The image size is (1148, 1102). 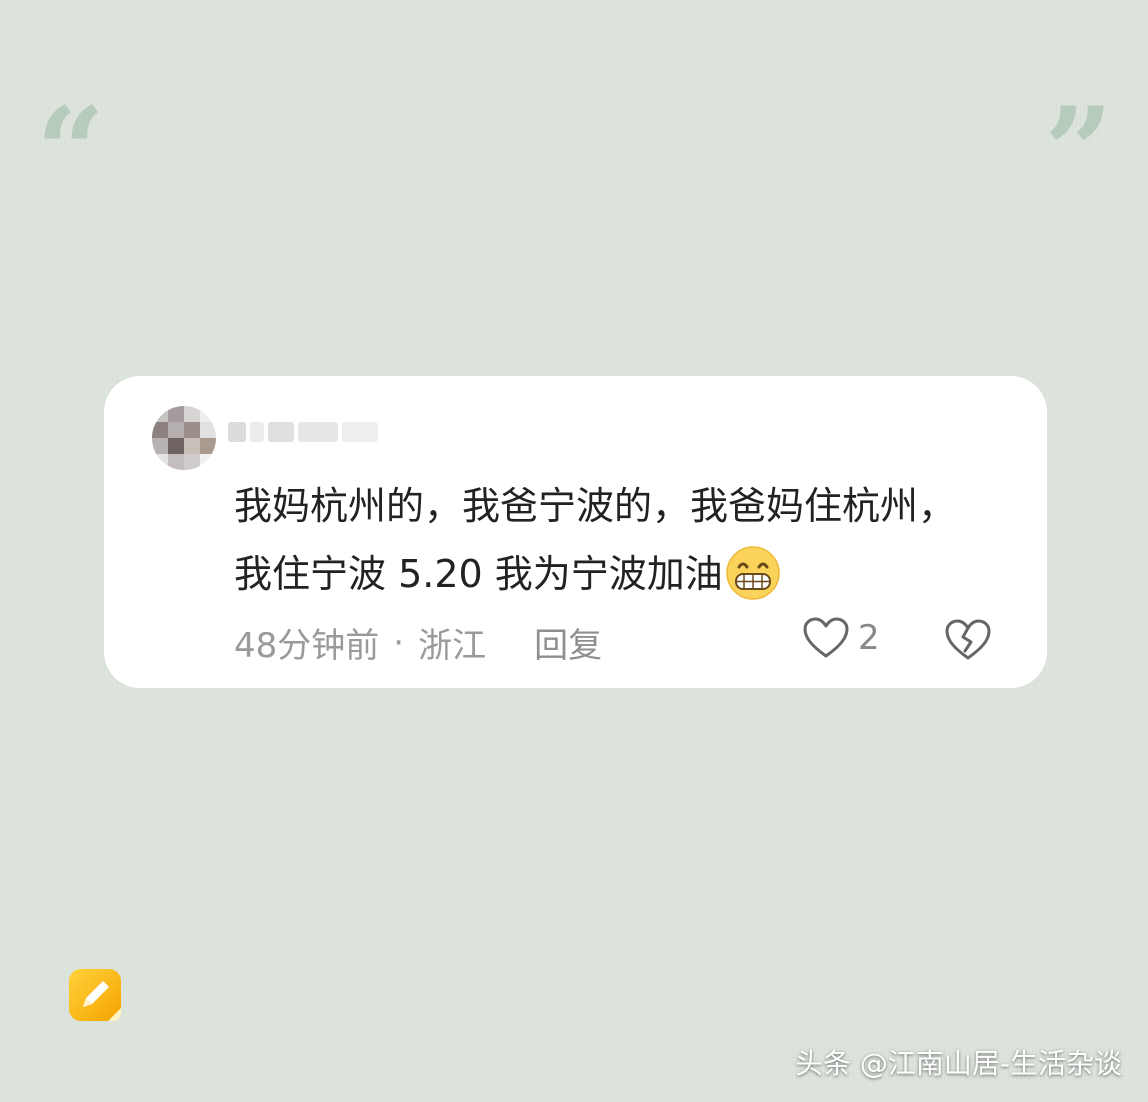 I want to click on comment-location: 浙江, so click(x=452, y=646).